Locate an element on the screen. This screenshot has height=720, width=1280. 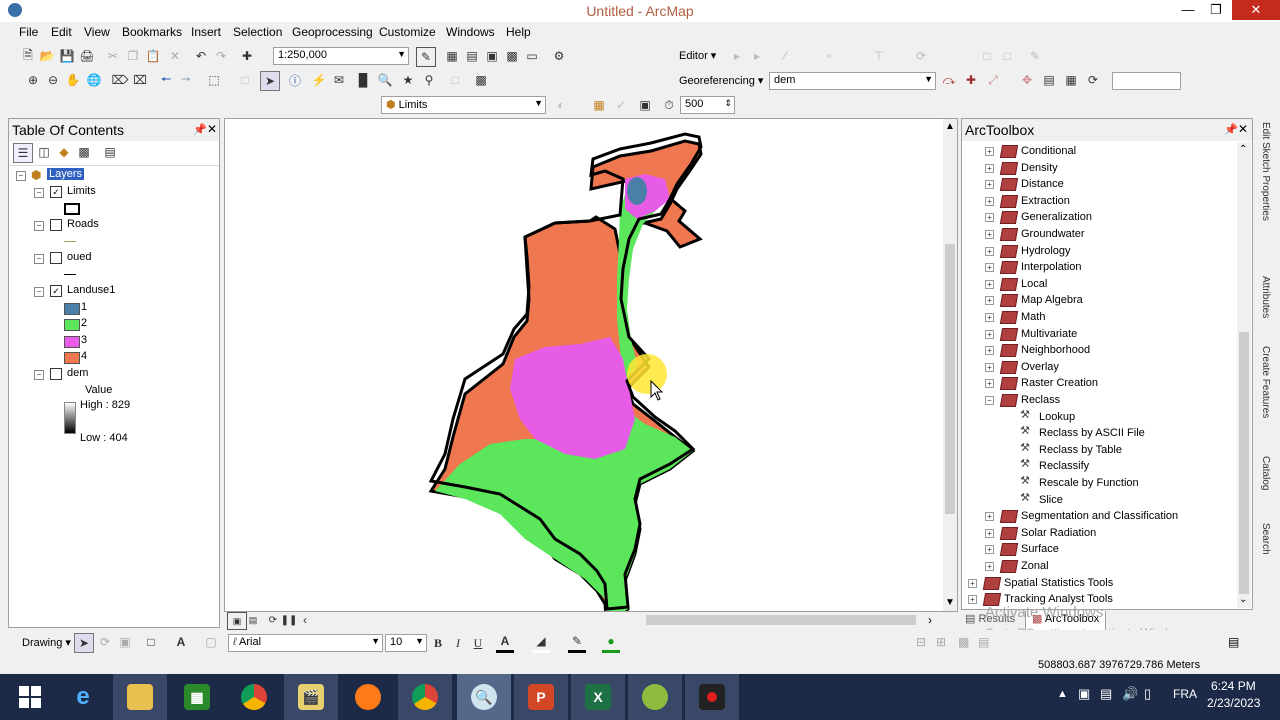
taskbar-explorer is located at coordinates (140, 697).